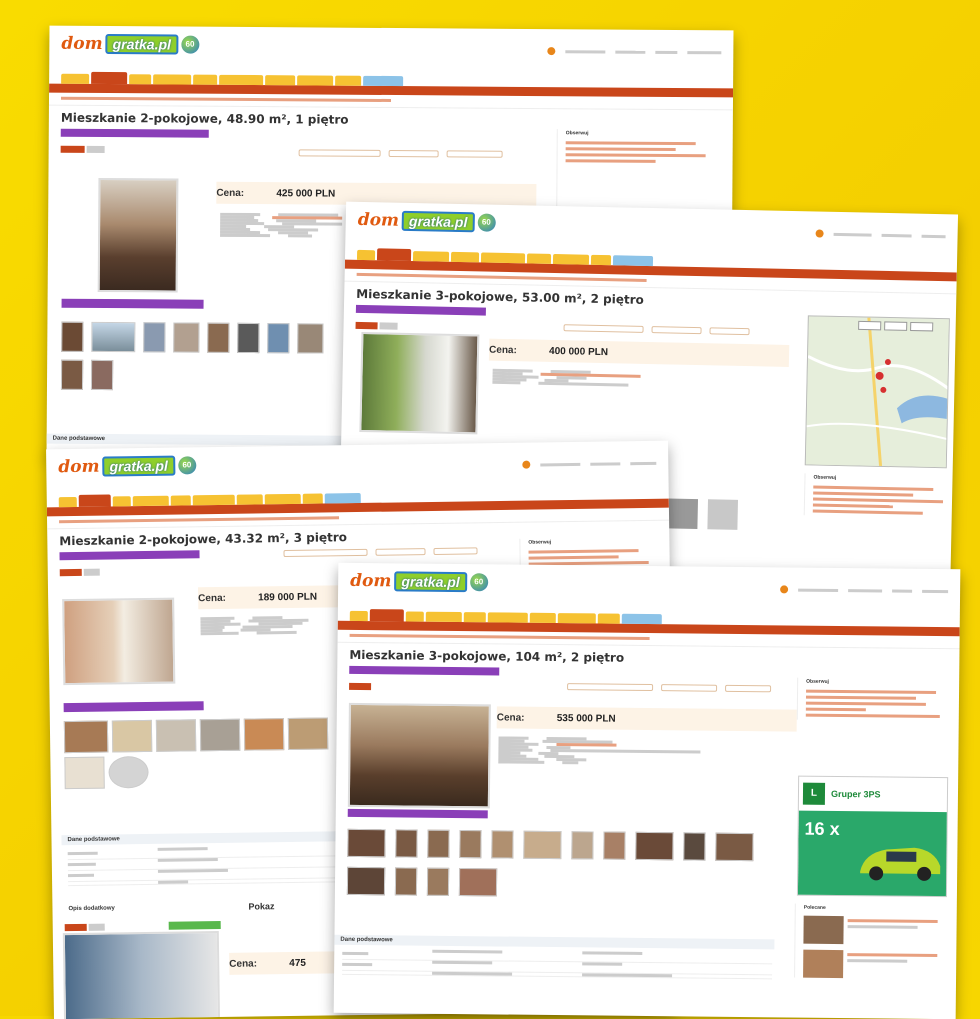 The height and width of the screenshot is (1019, 980). I want to click on advertisement: L Gruper 3PS 16 x, so click(872, 836).